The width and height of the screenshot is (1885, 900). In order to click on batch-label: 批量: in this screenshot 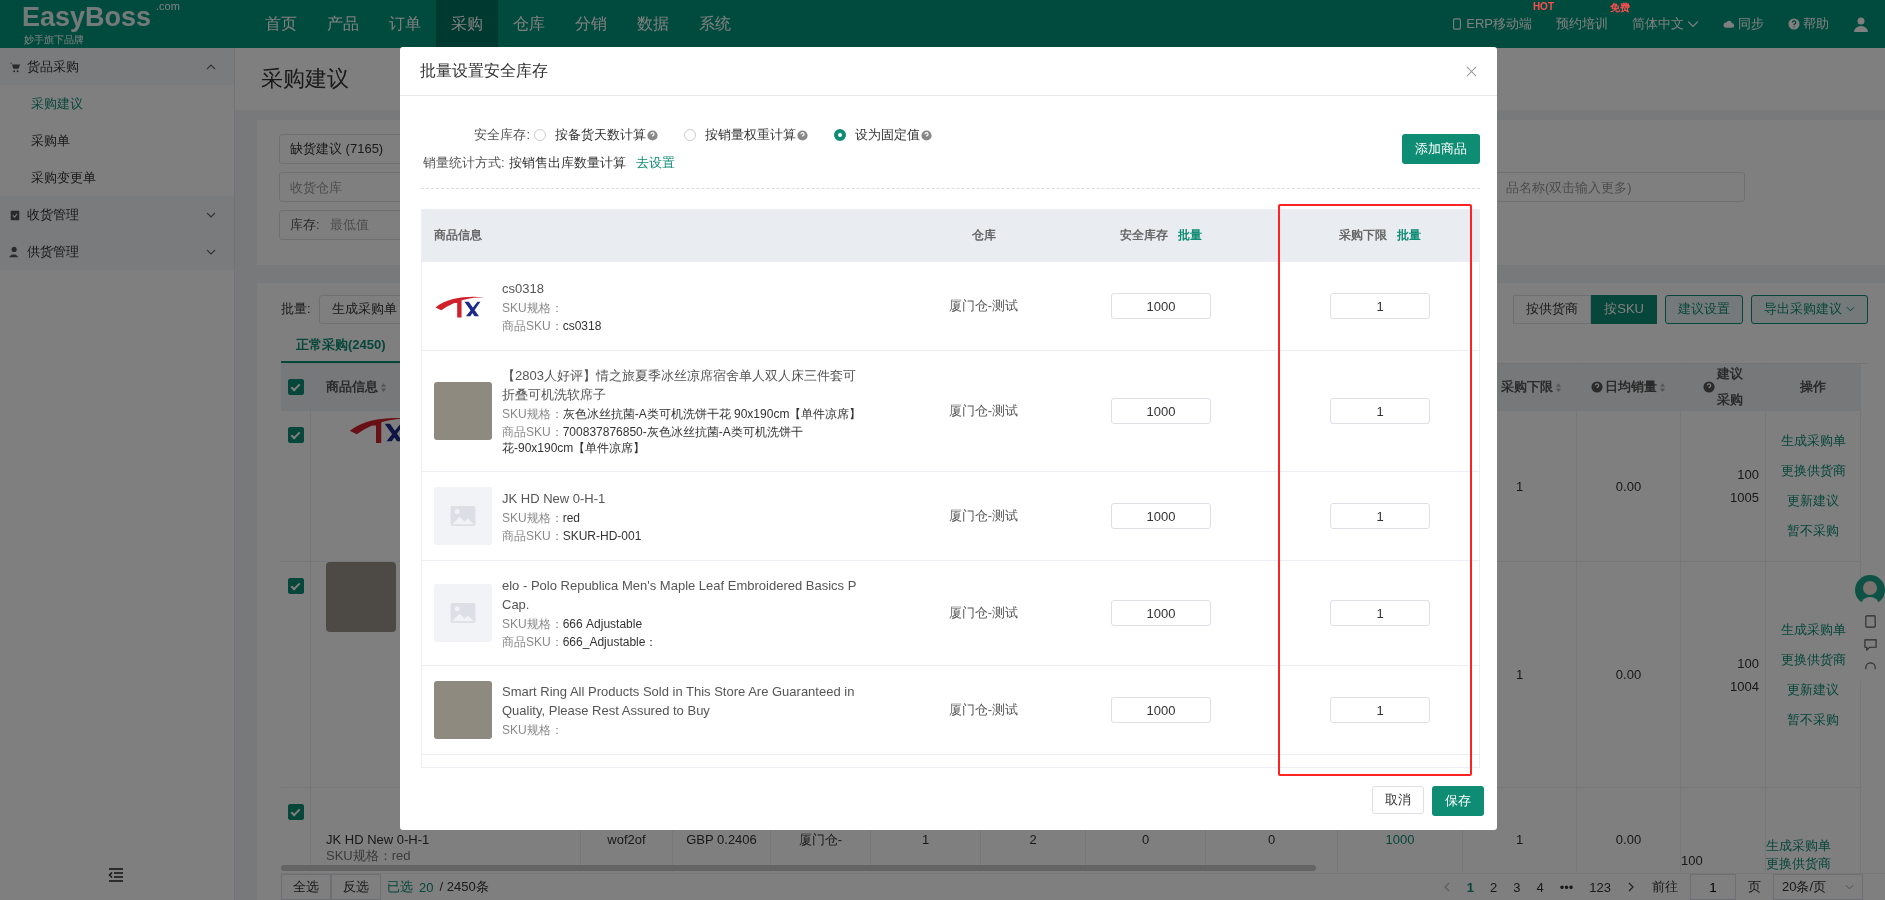, I will do `click(296, 309)`.